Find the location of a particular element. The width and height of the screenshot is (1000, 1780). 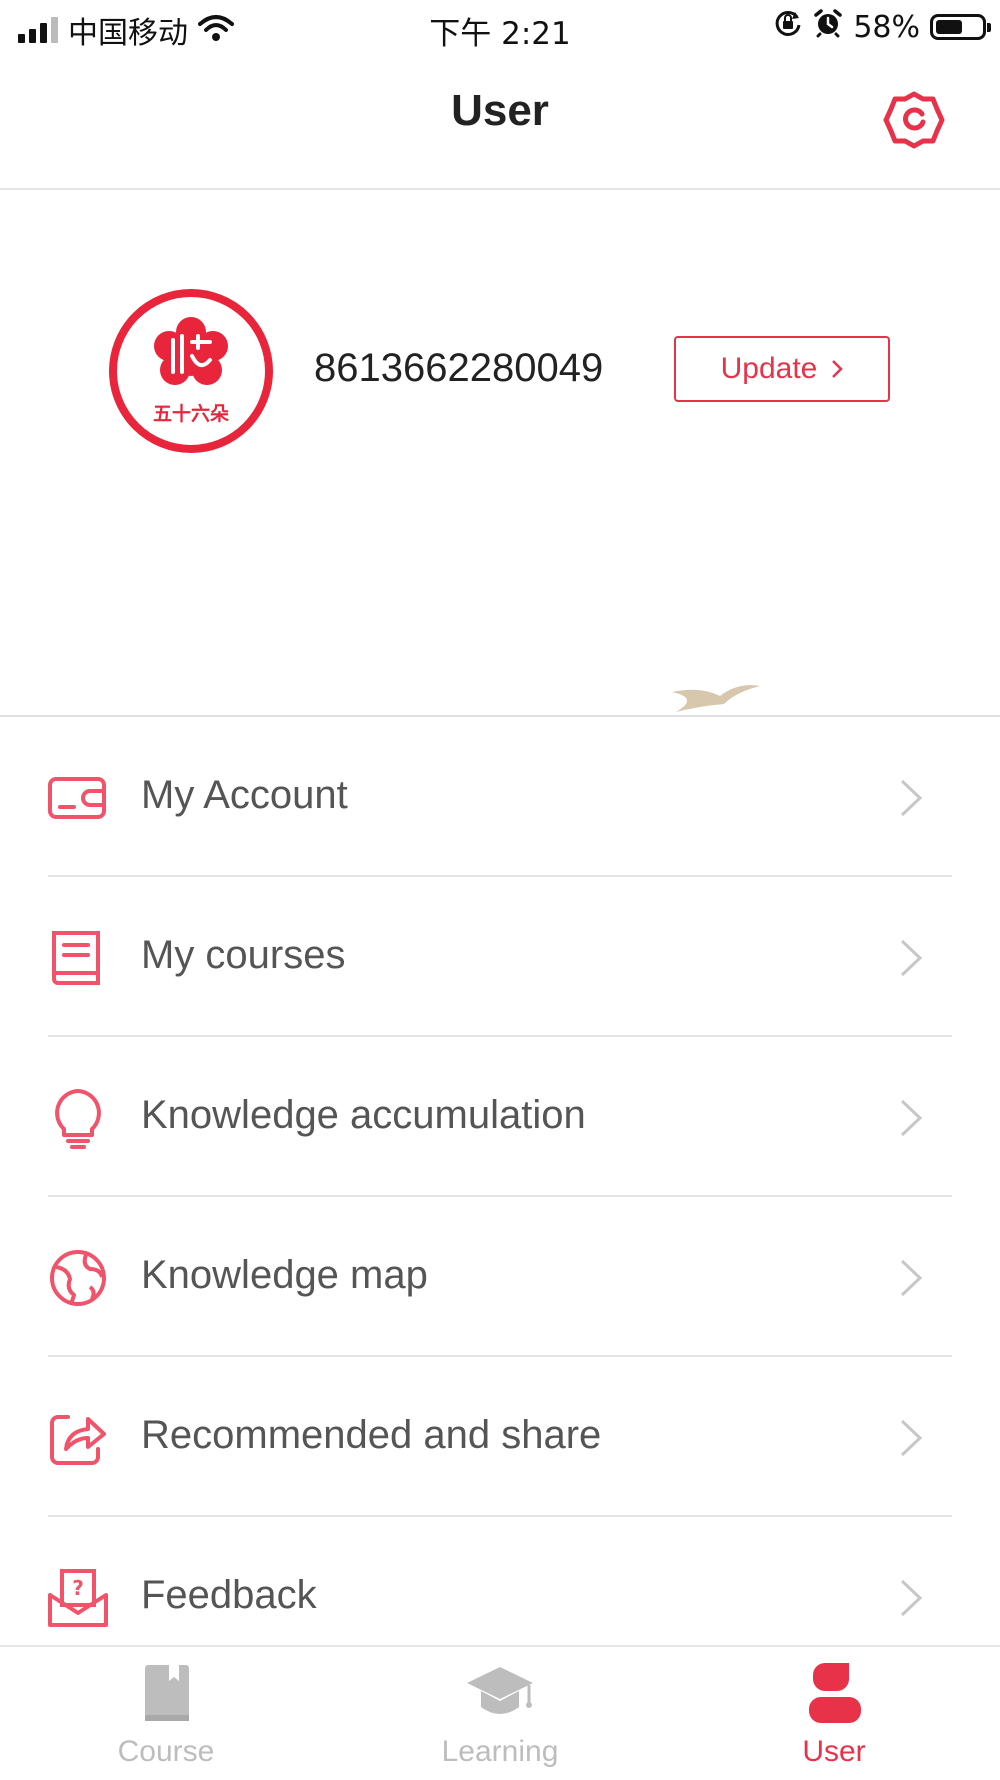

menu-item-label: Knowledge accumulation is located at coordinates (363, 1115).